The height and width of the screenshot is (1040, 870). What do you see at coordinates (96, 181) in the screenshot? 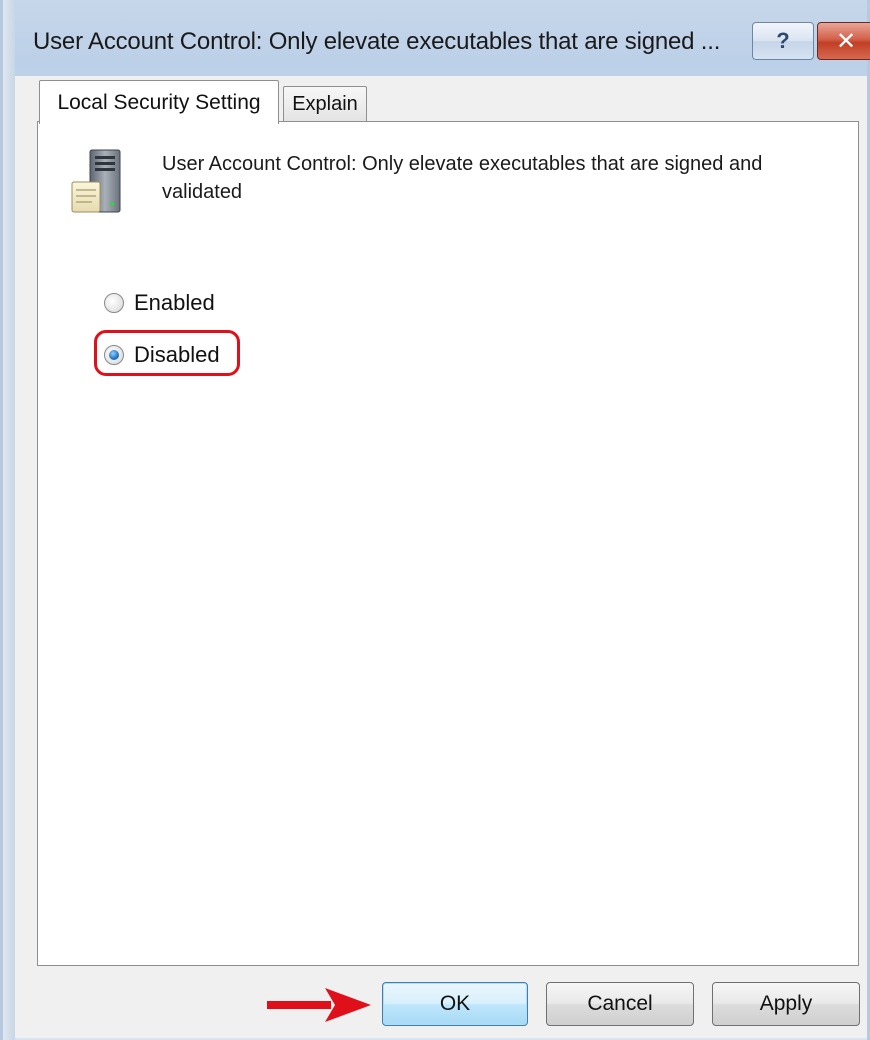
I see `server-policy-icon` at bounding box center [96, 181].